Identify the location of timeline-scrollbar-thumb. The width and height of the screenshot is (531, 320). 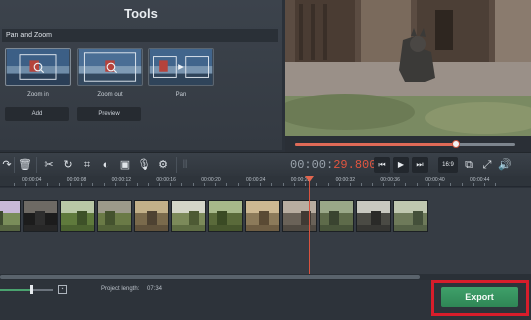
(210, 277).